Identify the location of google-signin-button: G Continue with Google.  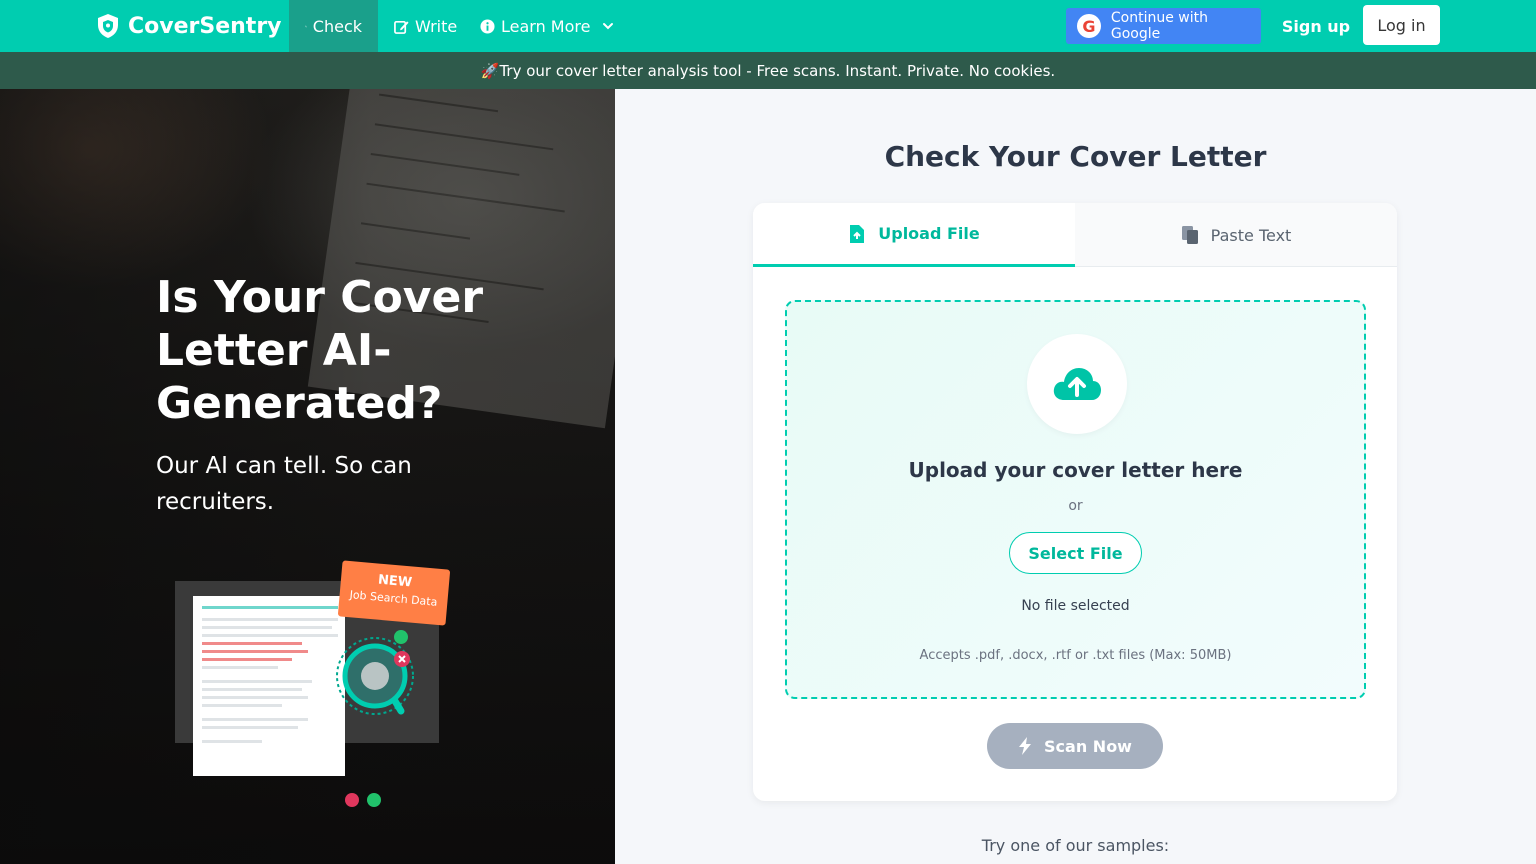
(1163, 26).